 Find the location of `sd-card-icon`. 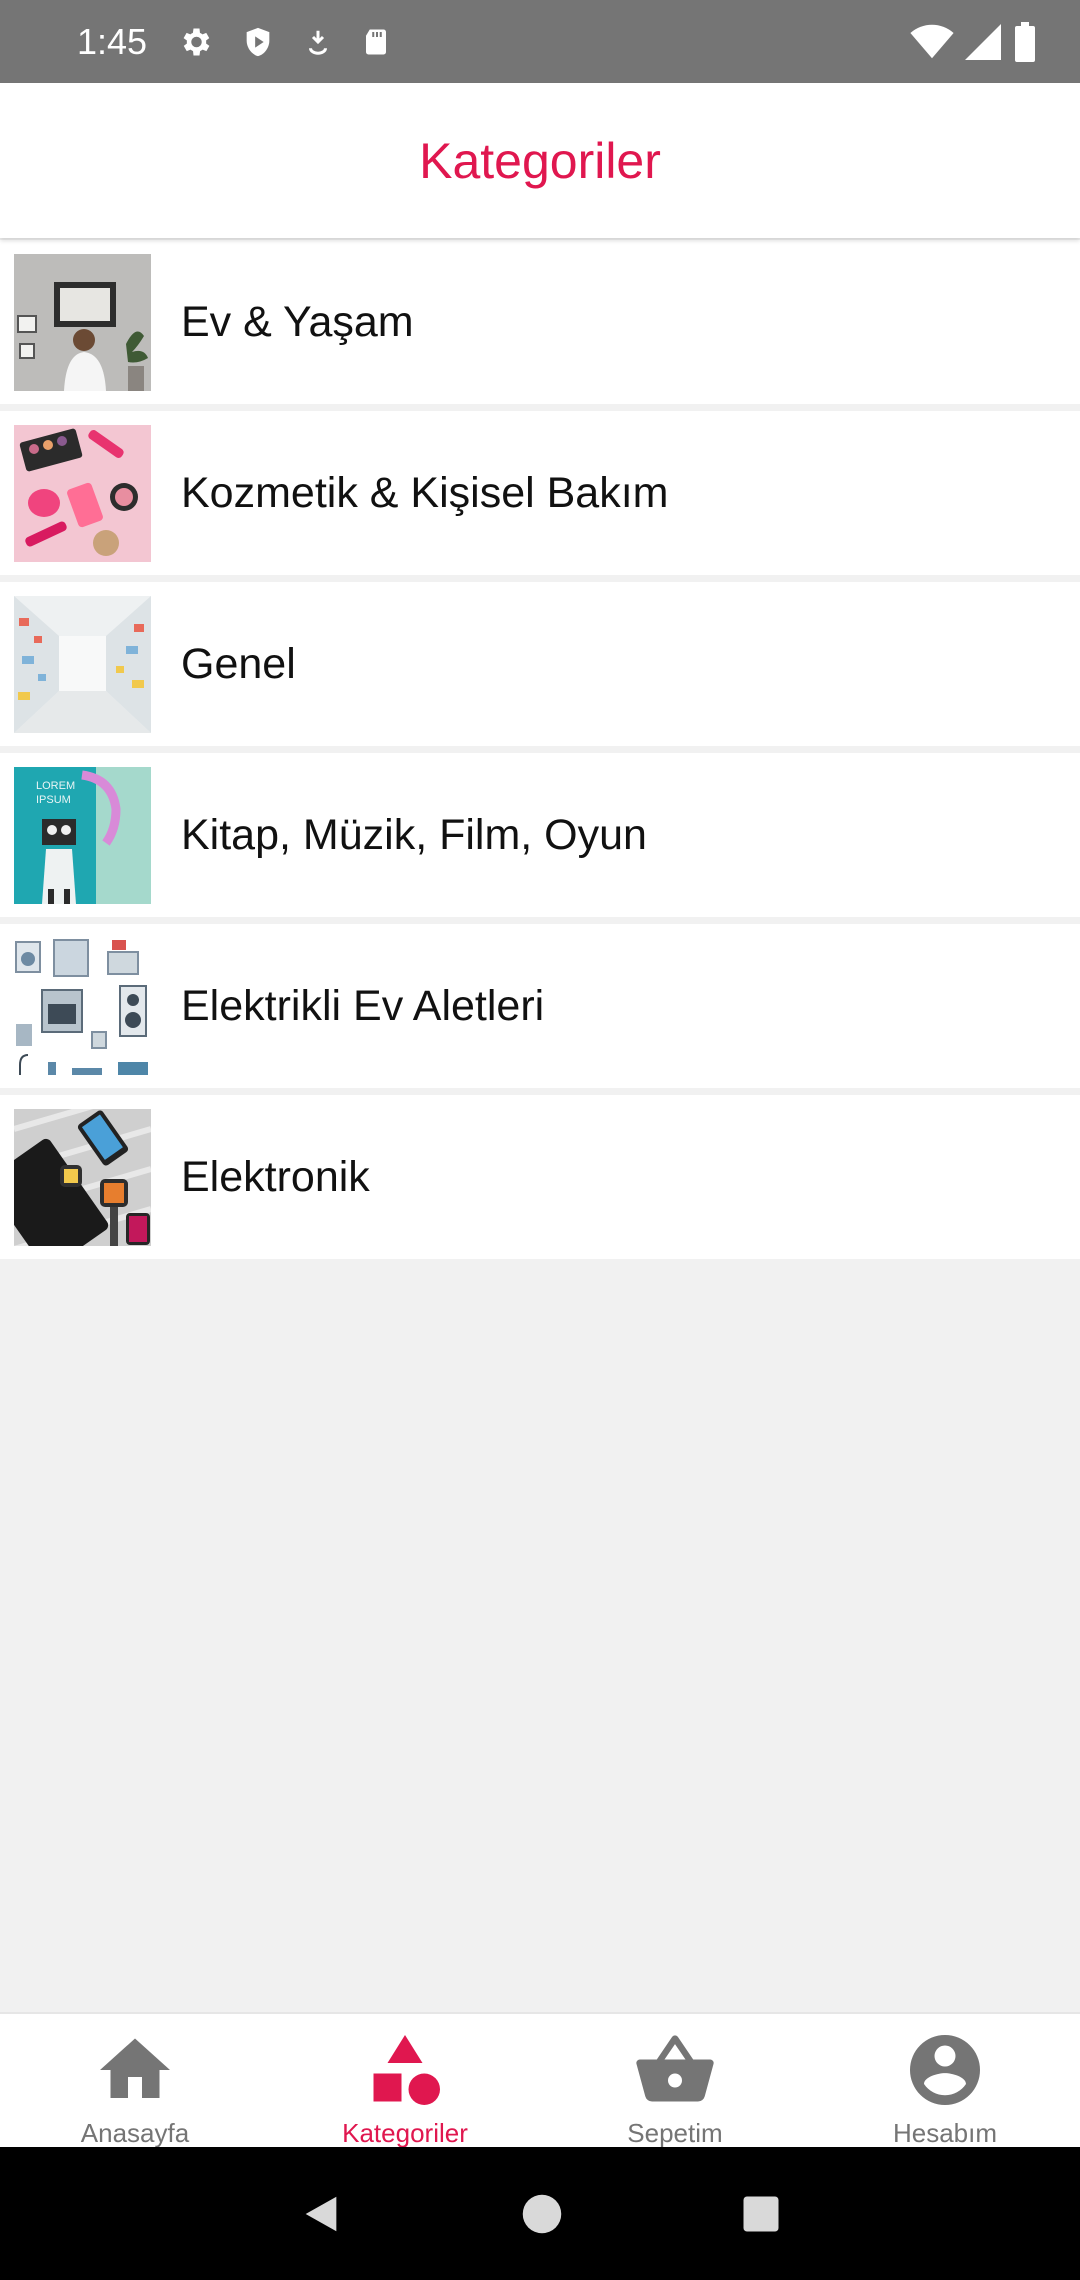

sd-card-icon is located at coordinates (376, 41).